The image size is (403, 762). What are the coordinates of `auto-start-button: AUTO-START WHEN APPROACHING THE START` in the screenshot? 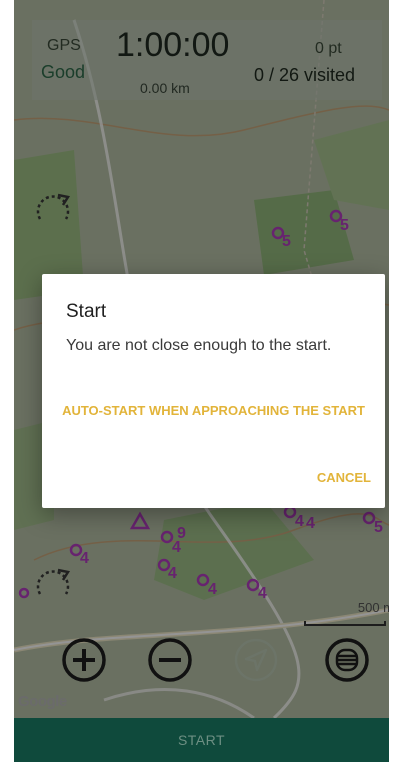 It's located at (213, 410).